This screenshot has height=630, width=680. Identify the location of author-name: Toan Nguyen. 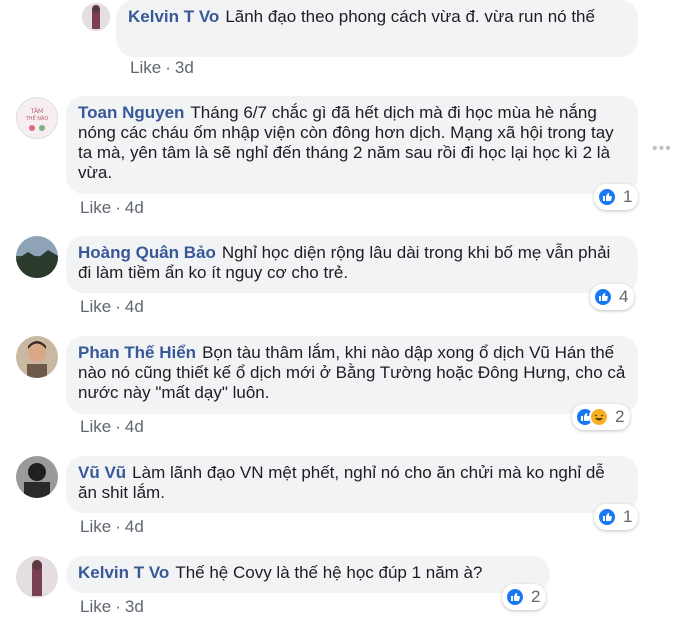
(131, 112).